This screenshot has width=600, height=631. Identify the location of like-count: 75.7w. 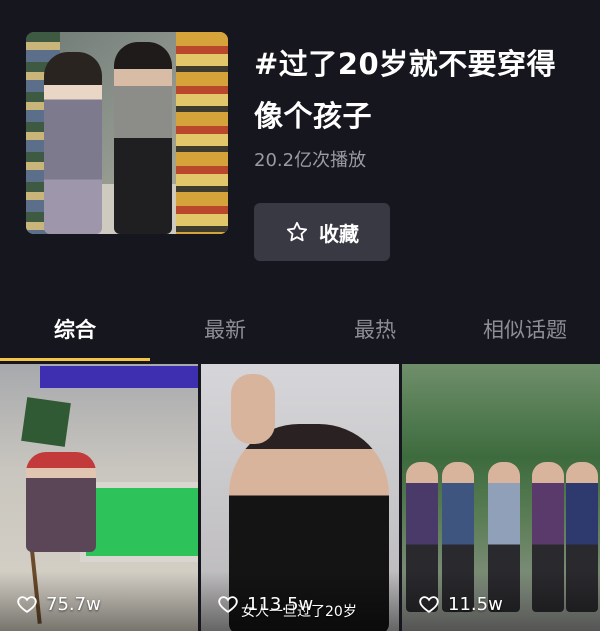
(58, 604).